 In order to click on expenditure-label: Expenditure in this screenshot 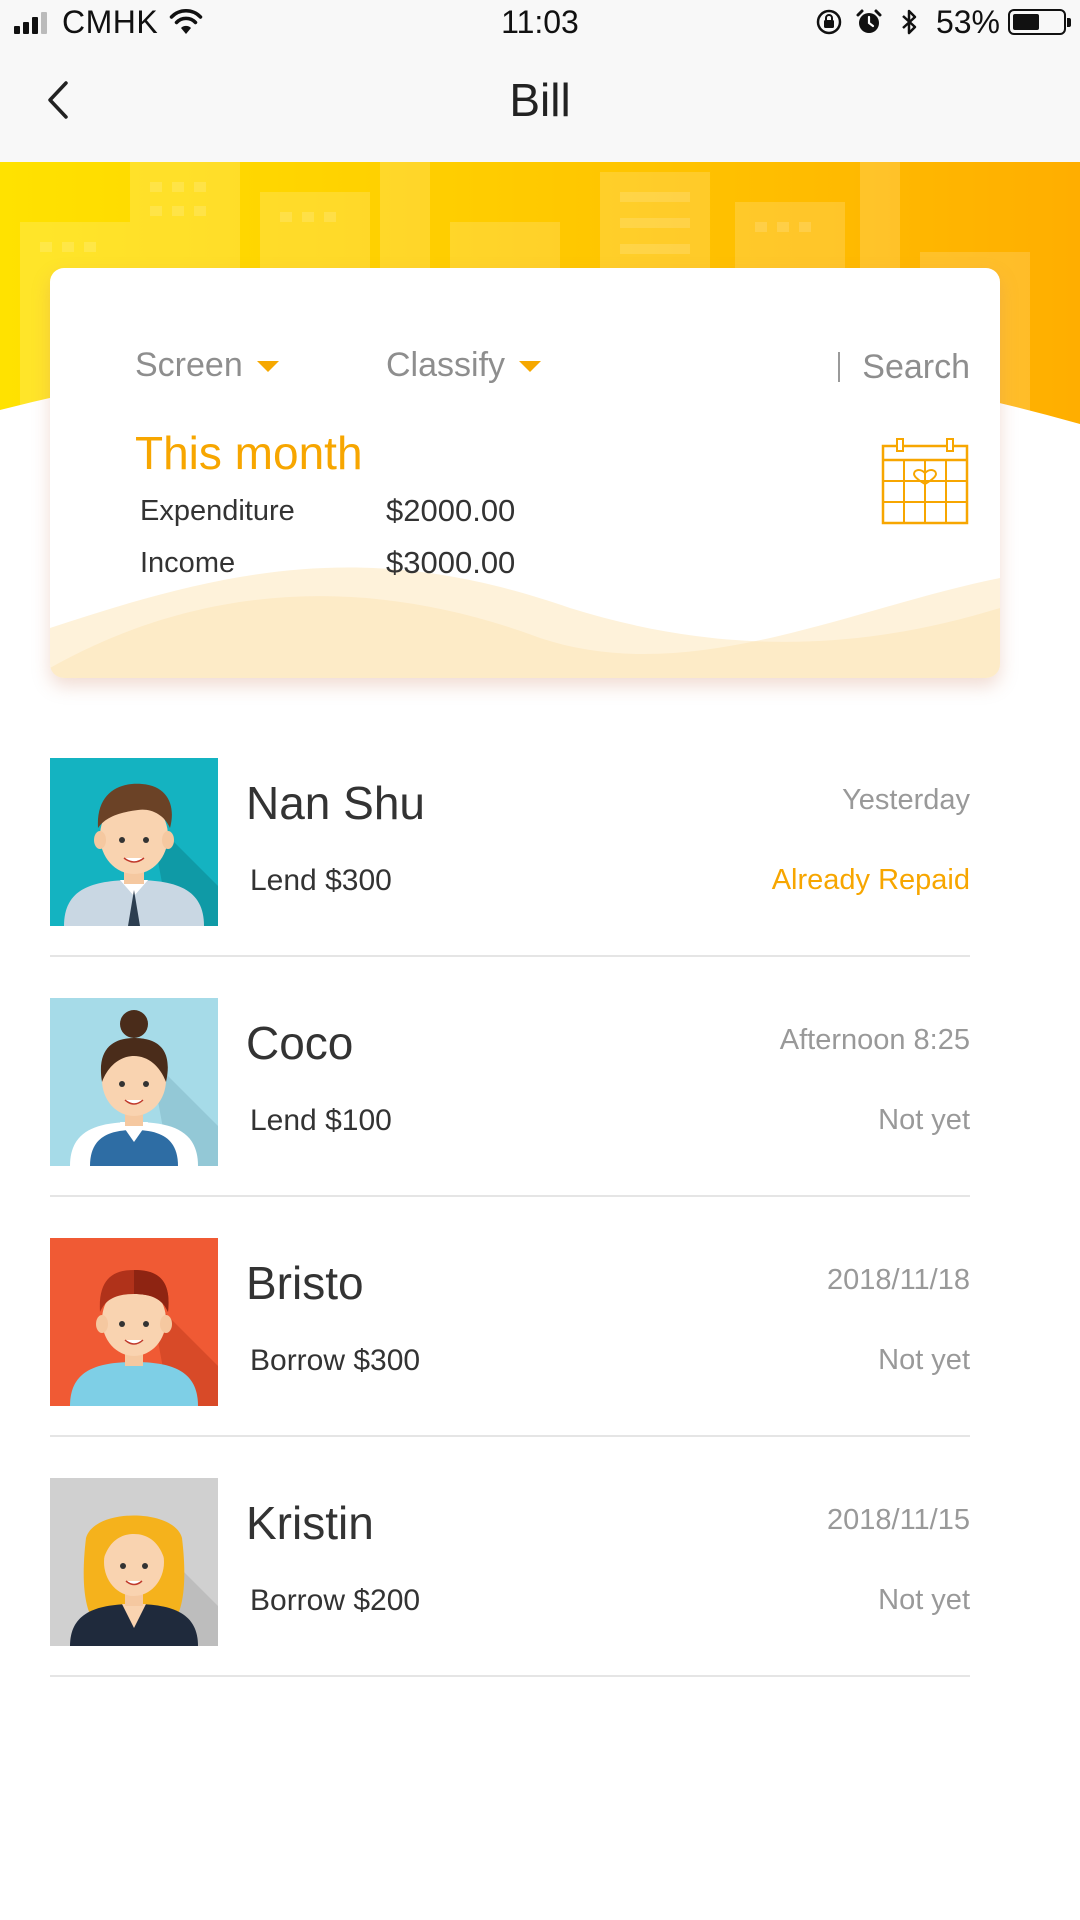, I will do `click(217, 511)`.